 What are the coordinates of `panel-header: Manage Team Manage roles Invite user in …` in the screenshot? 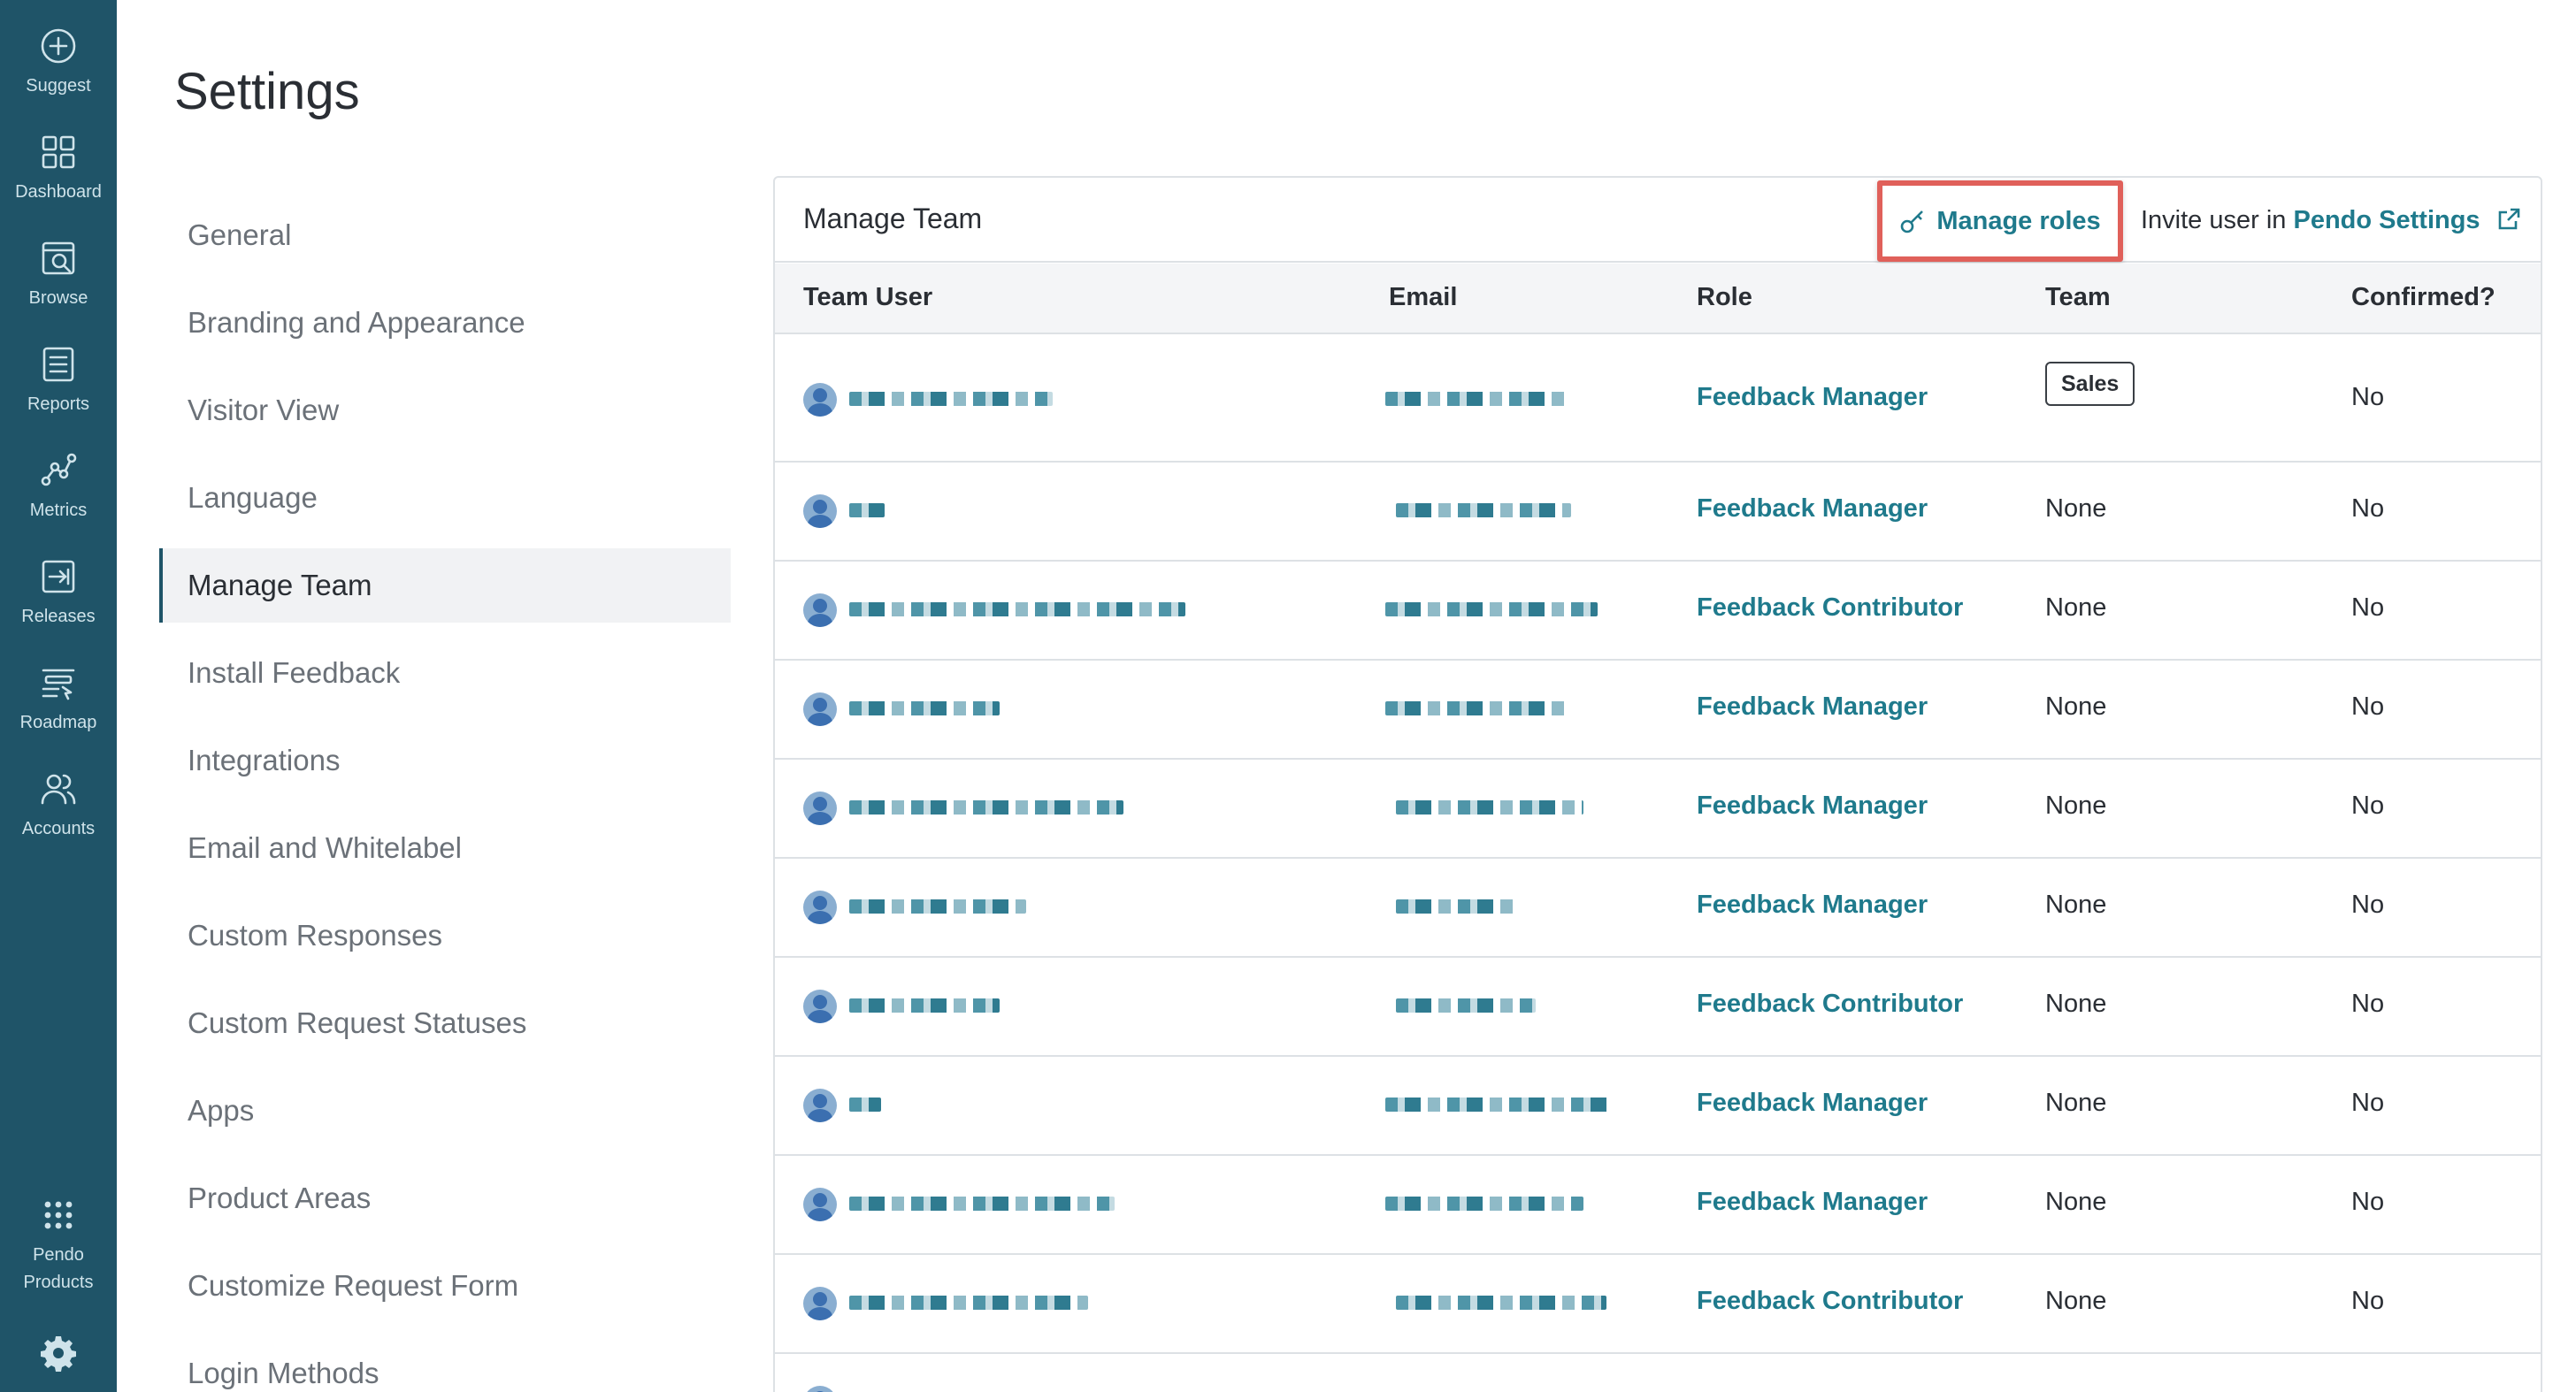 It's located at (1658, 220).